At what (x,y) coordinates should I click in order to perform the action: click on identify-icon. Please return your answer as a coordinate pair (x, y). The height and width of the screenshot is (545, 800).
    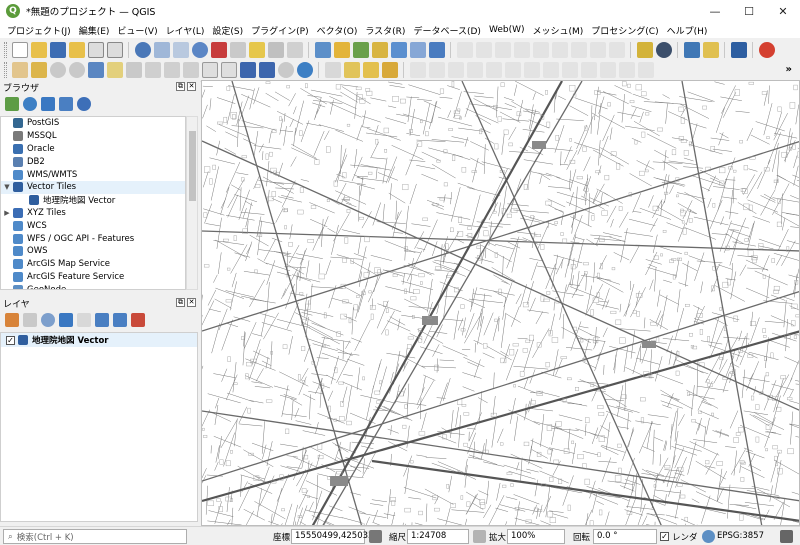
    Looking at the image, I should click on (142, 49).